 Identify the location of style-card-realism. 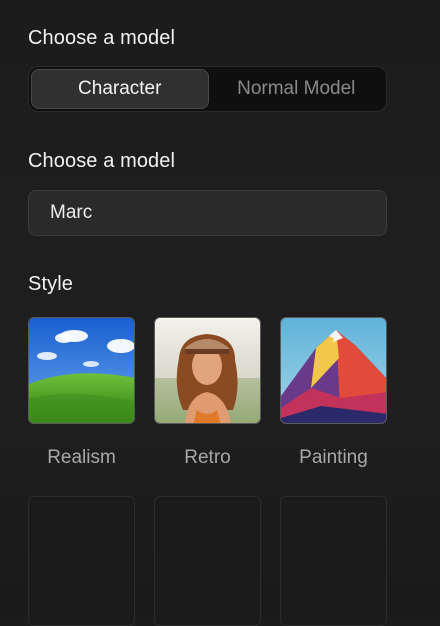
(81, 370).